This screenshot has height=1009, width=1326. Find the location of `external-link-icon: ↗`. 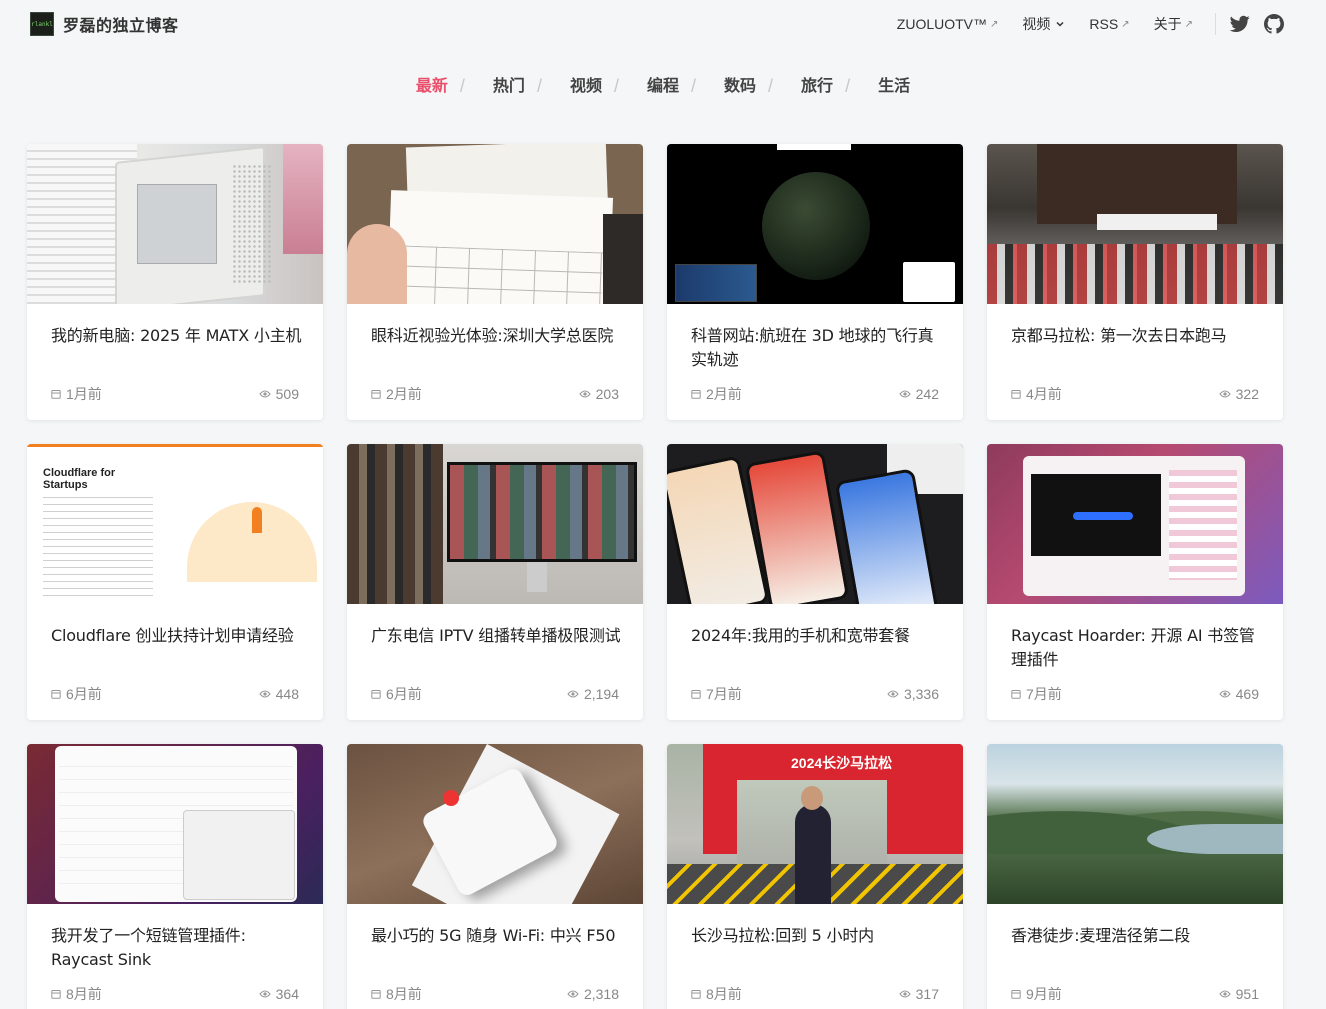

external-link-icon: ↗ is located at coordinates (994, 24).